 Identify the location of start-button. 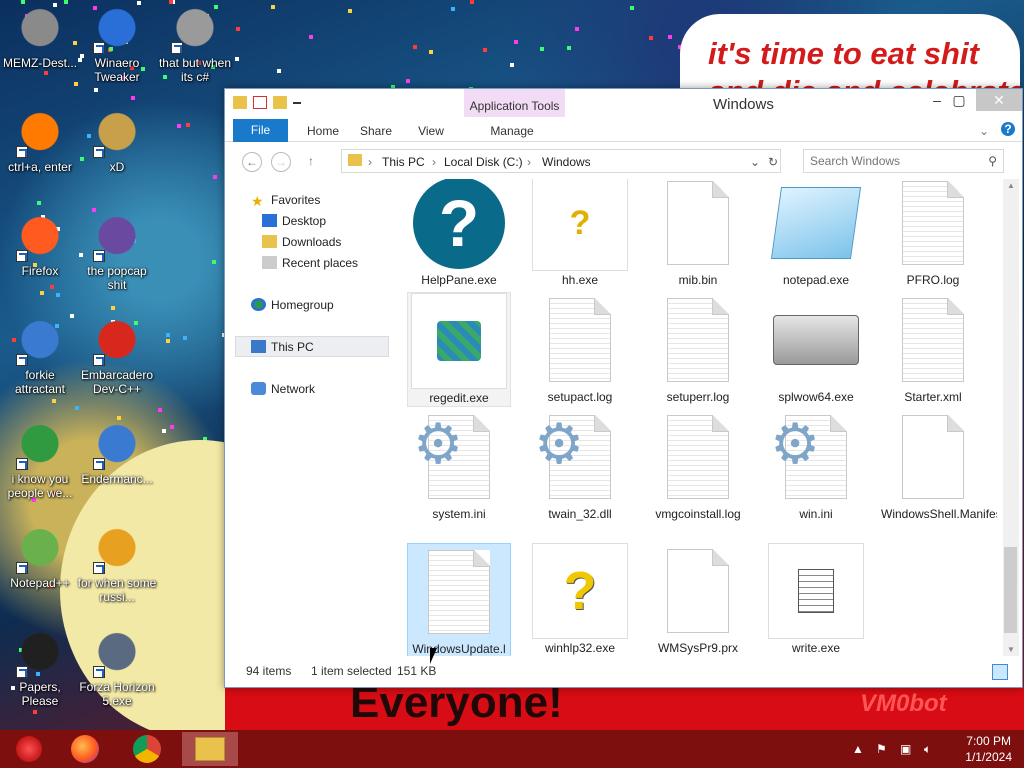
(29, 749).